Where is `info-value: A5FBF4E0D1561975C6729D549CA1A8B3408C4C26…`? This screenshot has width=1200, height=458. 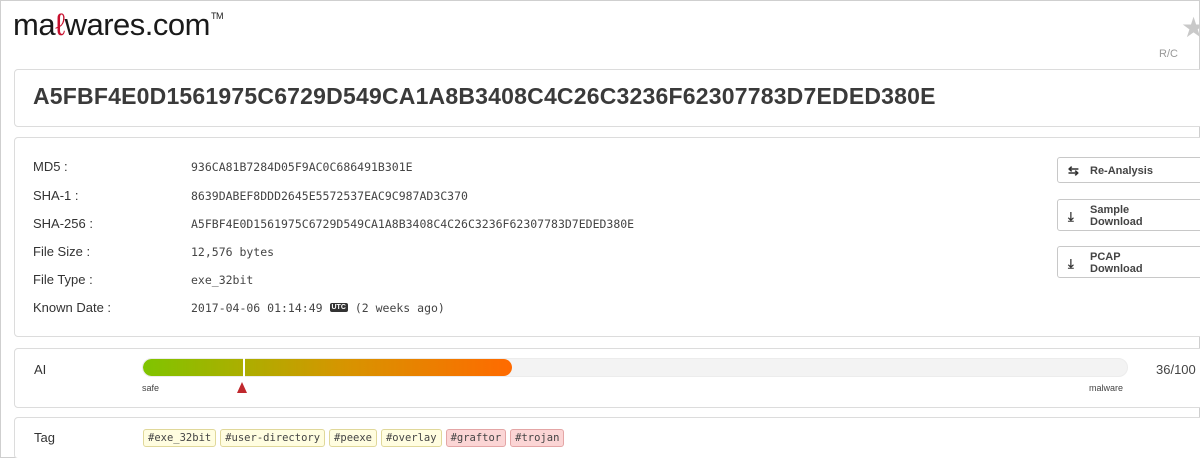
info-value: A5FBF4E0D1561975C6729D549CA1A8B3408C4C26… is located at coordinates (413, 224).